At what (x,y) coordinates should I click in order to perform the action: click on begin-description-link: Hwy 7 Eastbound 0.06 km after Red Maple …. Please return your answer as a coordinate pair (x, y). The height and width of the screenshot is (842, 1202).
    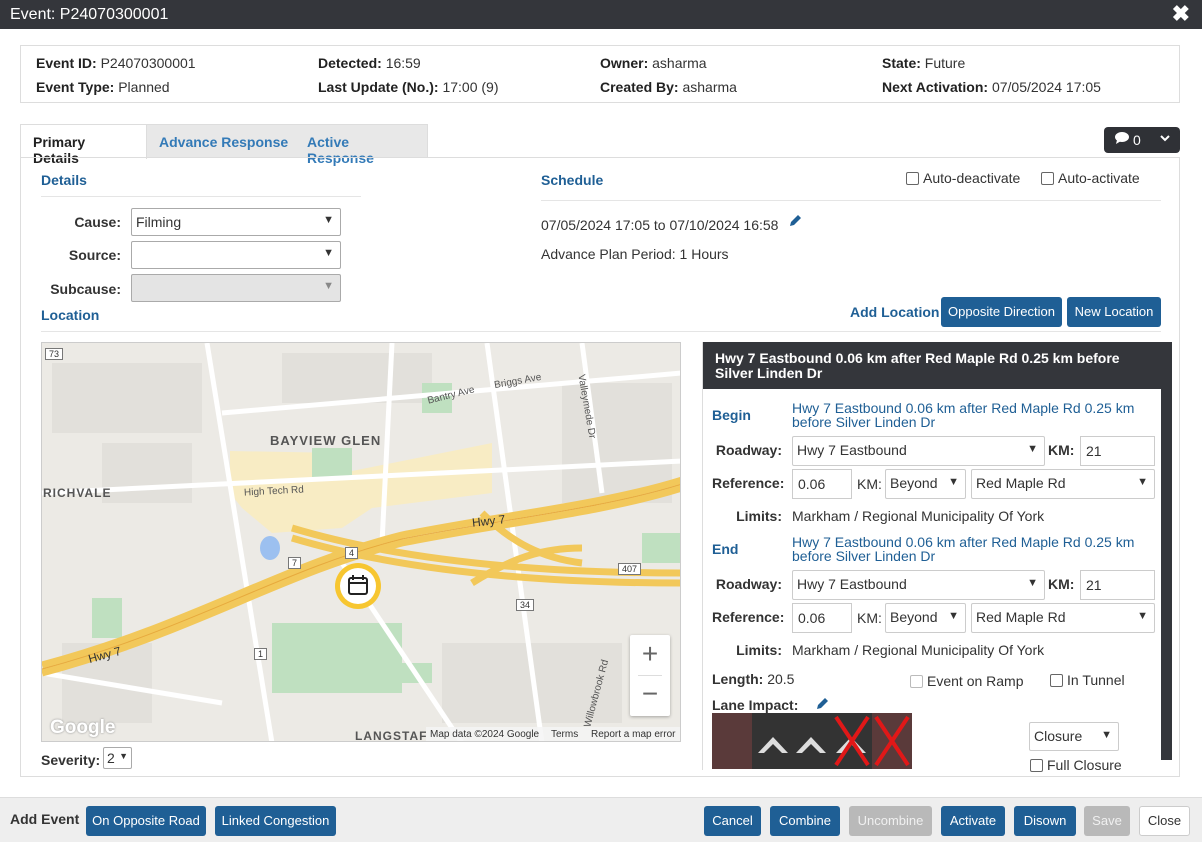
    Looking at the image, I should click on (969, 415).